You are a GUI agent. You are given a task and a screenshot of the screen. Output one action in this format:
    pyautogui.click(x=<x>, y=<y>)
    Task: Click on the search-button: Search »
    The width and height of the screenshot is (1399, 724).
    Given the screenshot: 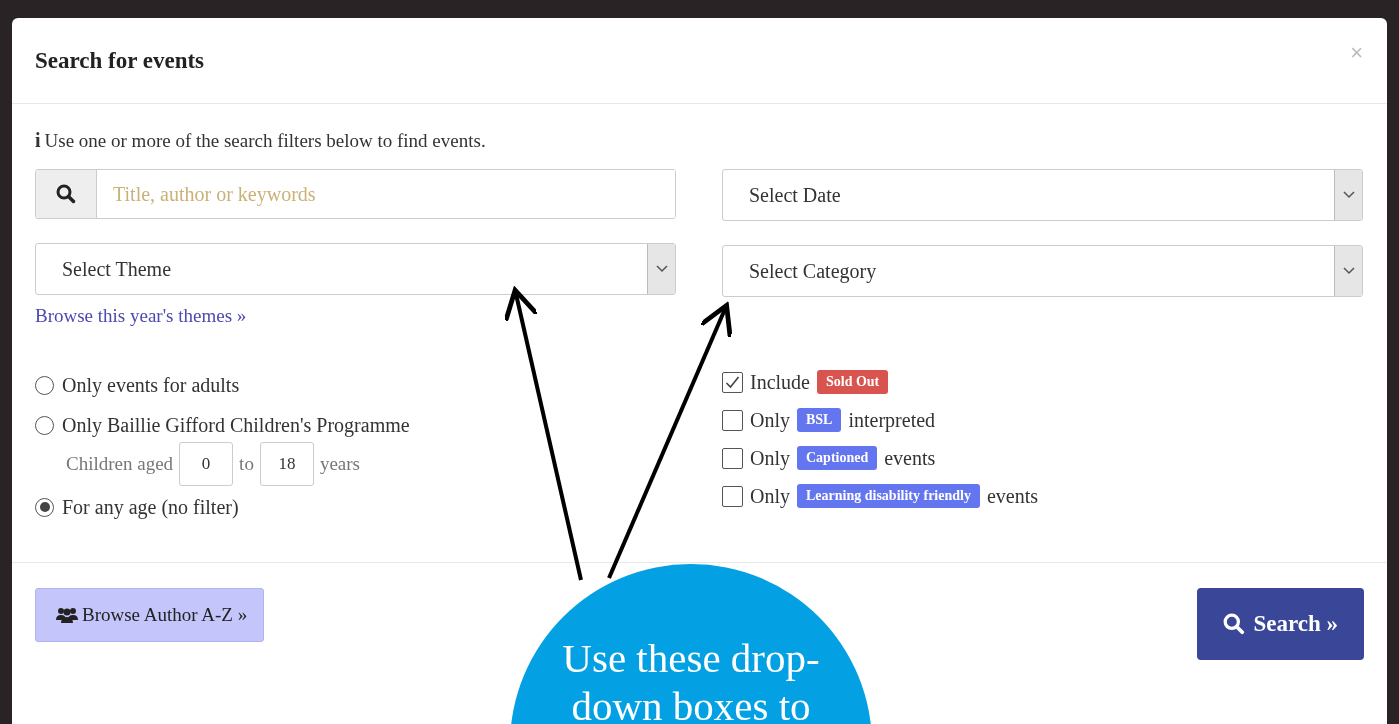 What is the action you would take?
    pyautogui.click(x=1280, y=624)
    